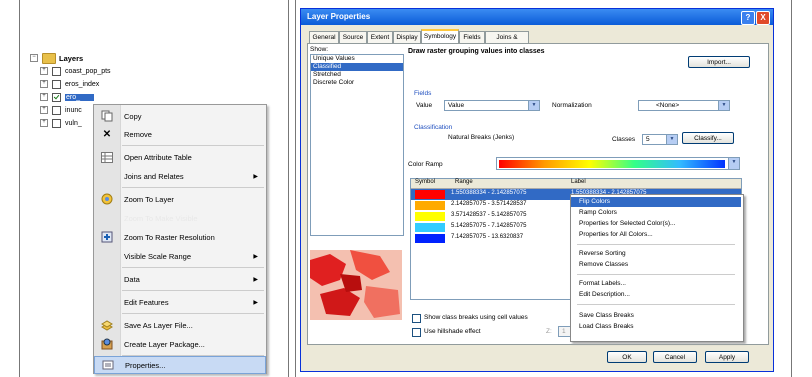  Describe the element at coordinates (656, 254) in the screenshot. I see `menu-item-reverse-sorting: Reverse Sorting` at that location.